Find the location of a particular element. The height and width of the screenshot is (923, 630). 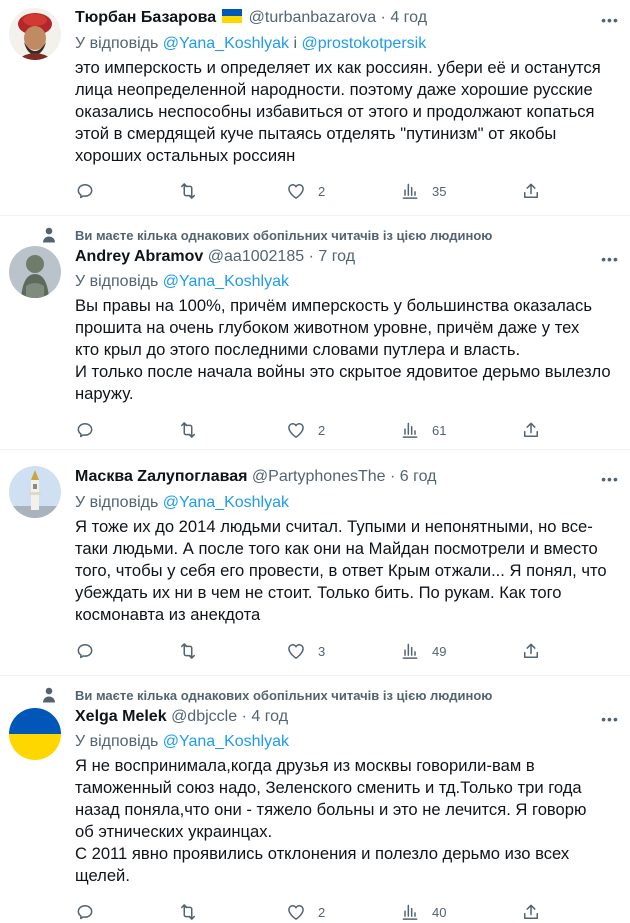

tweet-header: Xelga Melek @dbjccle · 4 год is located at coordinates (181, 719).